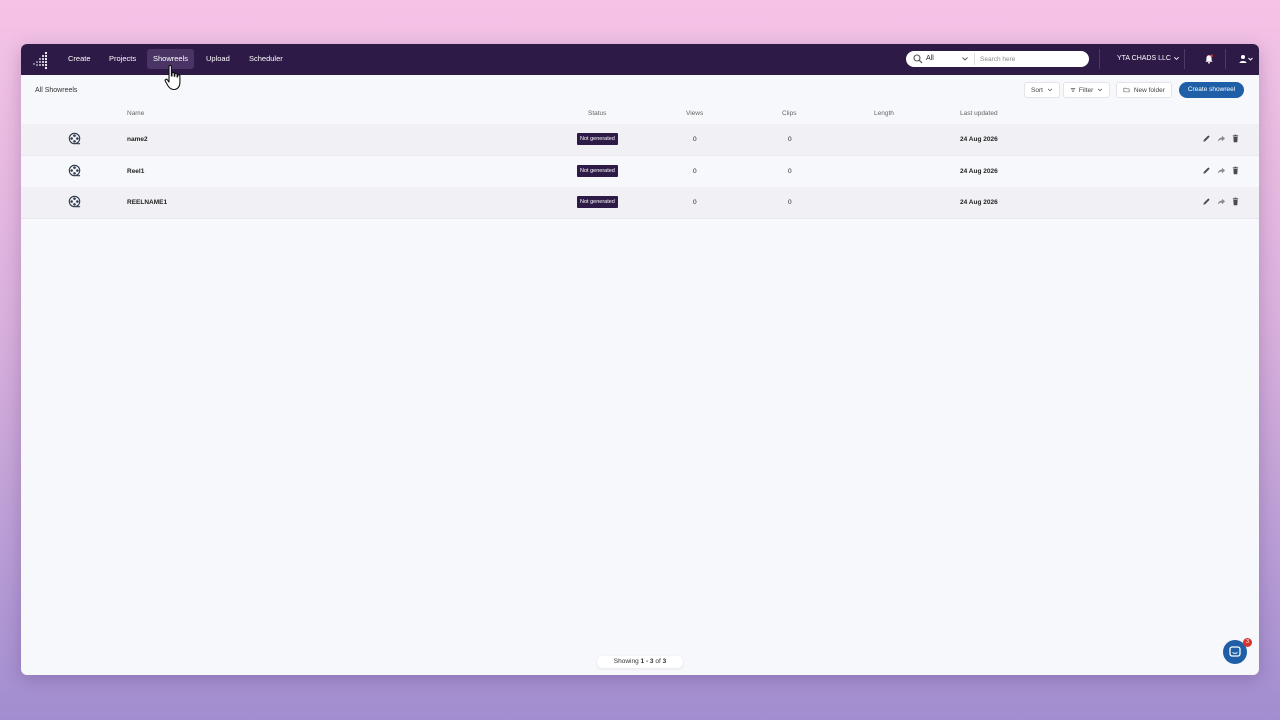 This screenshot has width=1280, height=720. I want to click on pager-total: 3, so click(664, 661).